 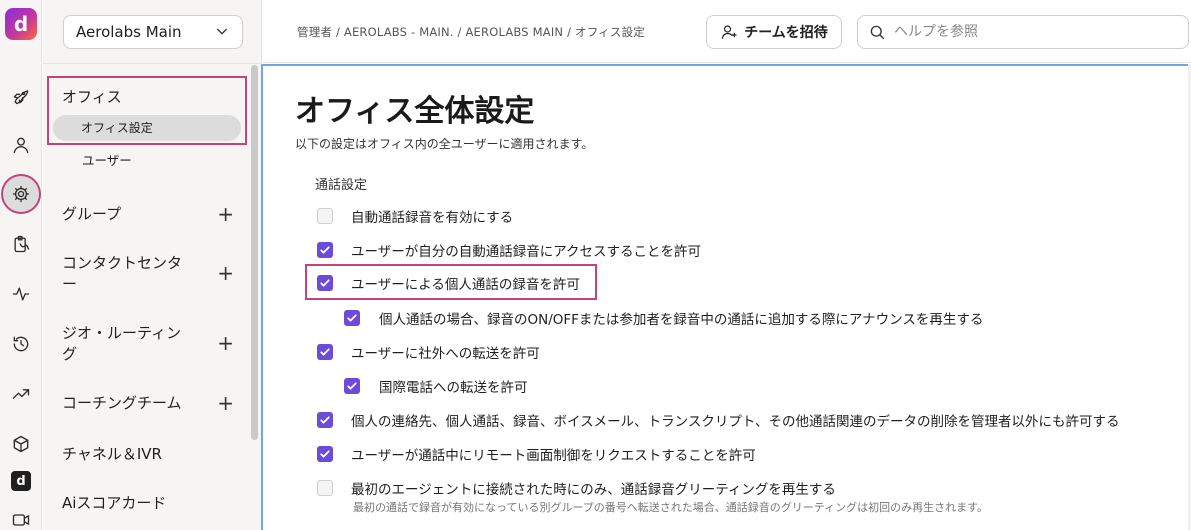 I want to click on history-icon, so click(x=21, y=344).